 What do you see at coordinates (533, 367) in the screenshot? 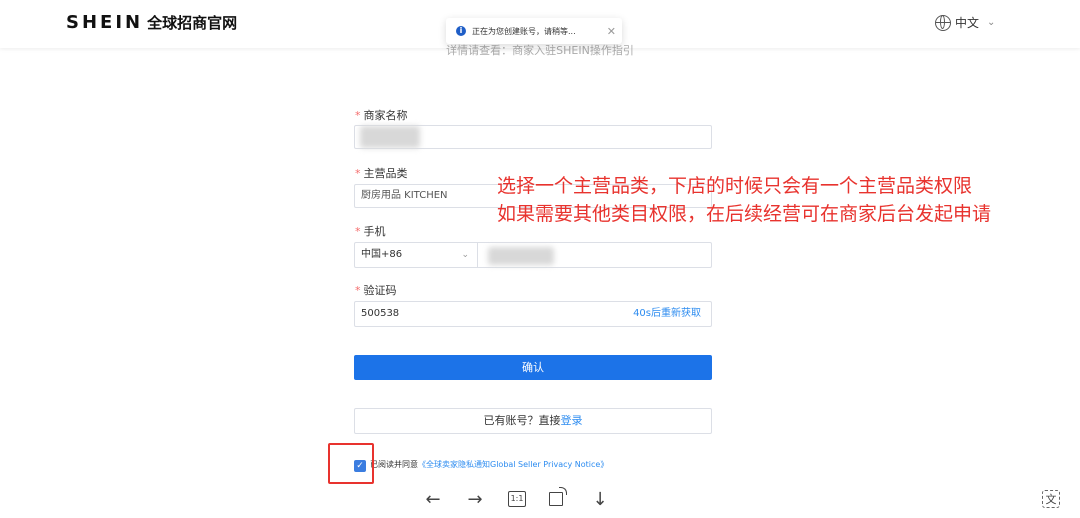
I see `confirm-button: 确认` at bounding box center [533, 367].